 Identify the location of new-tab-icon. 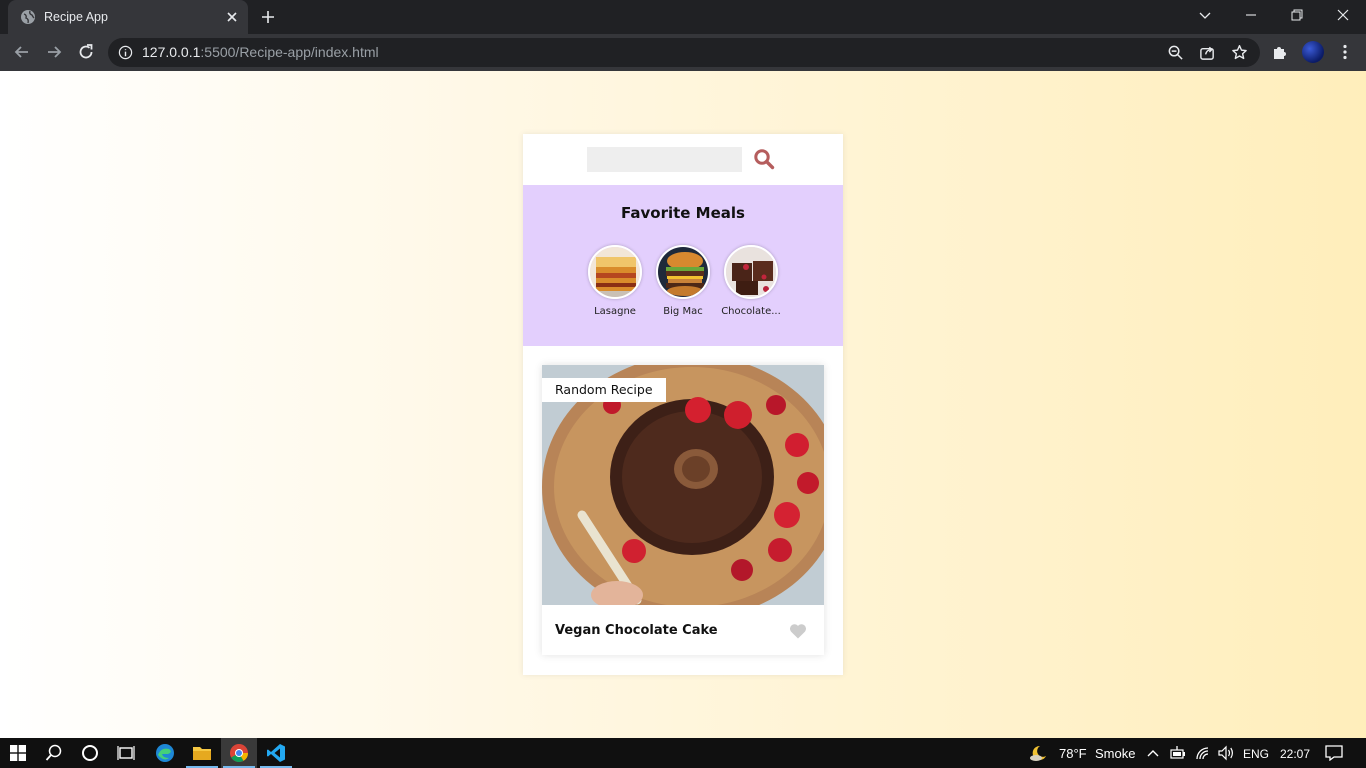
(268, 17).